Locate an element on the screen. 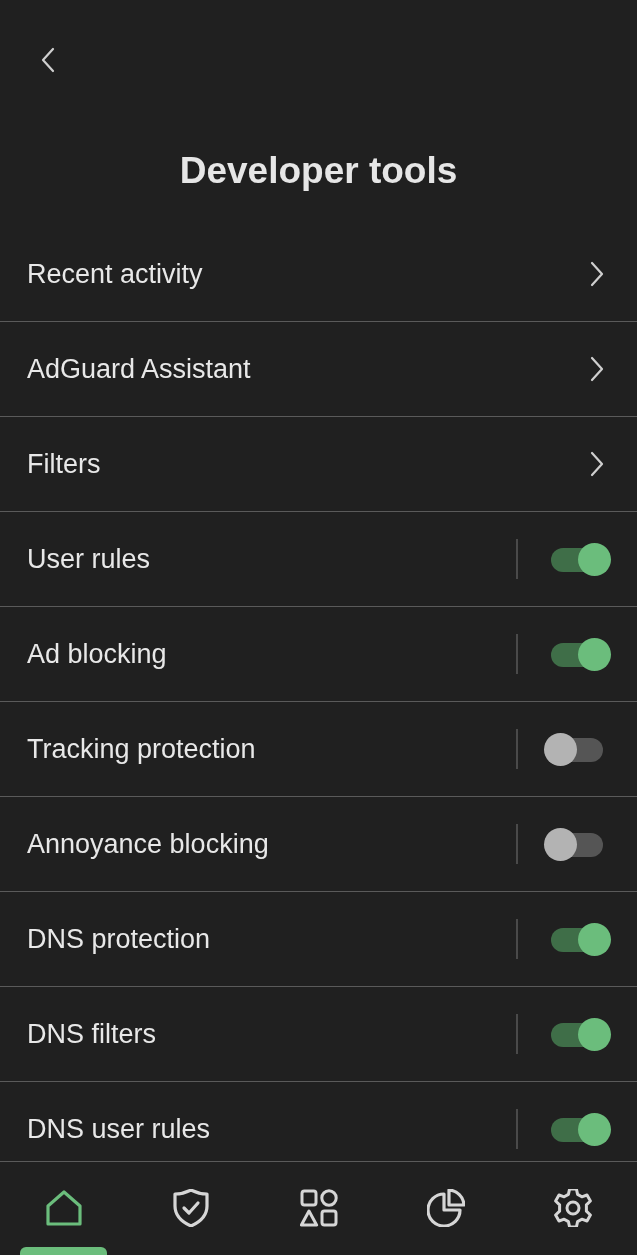 Image resolution: width=637 pixels, height=1255 pixels. shapes-icon is located at coordinates (318, 1208).